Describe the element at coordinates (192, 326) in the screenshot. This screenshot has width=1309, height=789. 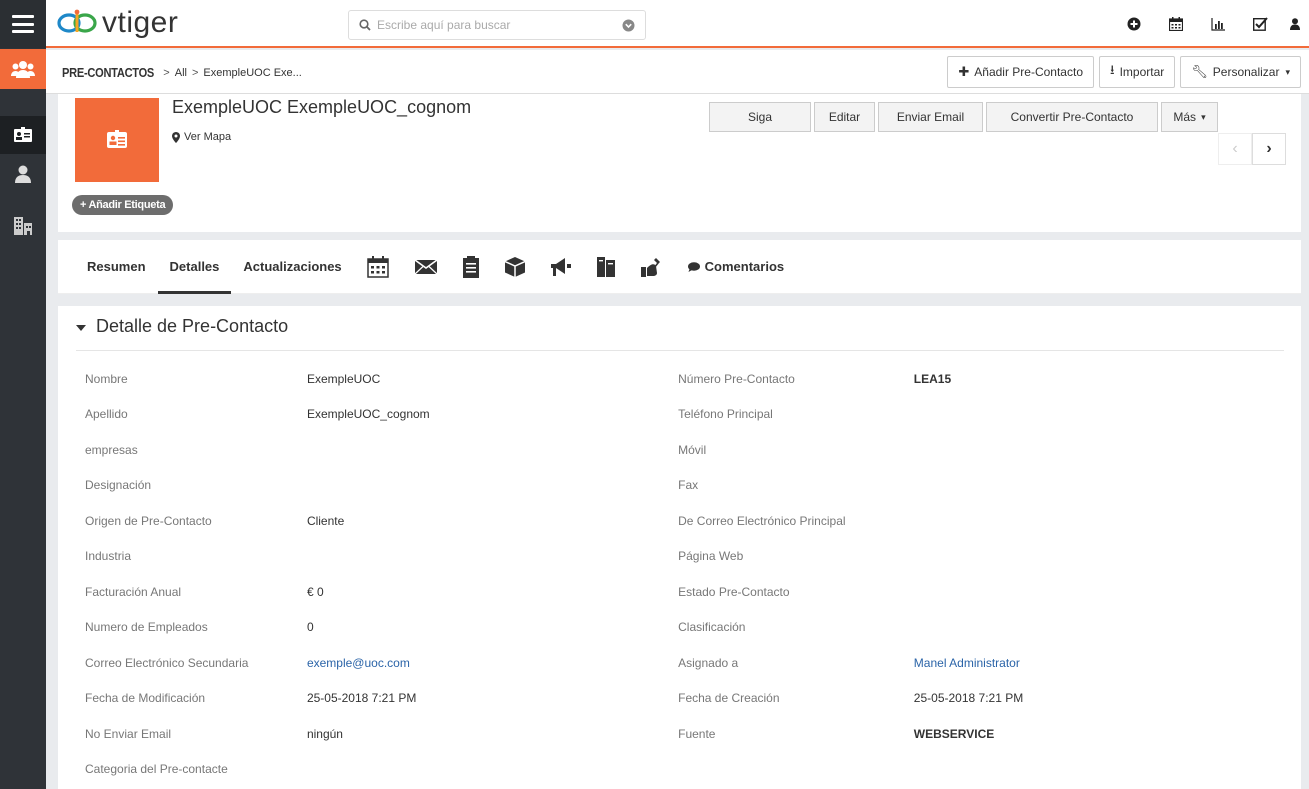
I see `section-title: Detalle de Pre-Contacto` at that location.